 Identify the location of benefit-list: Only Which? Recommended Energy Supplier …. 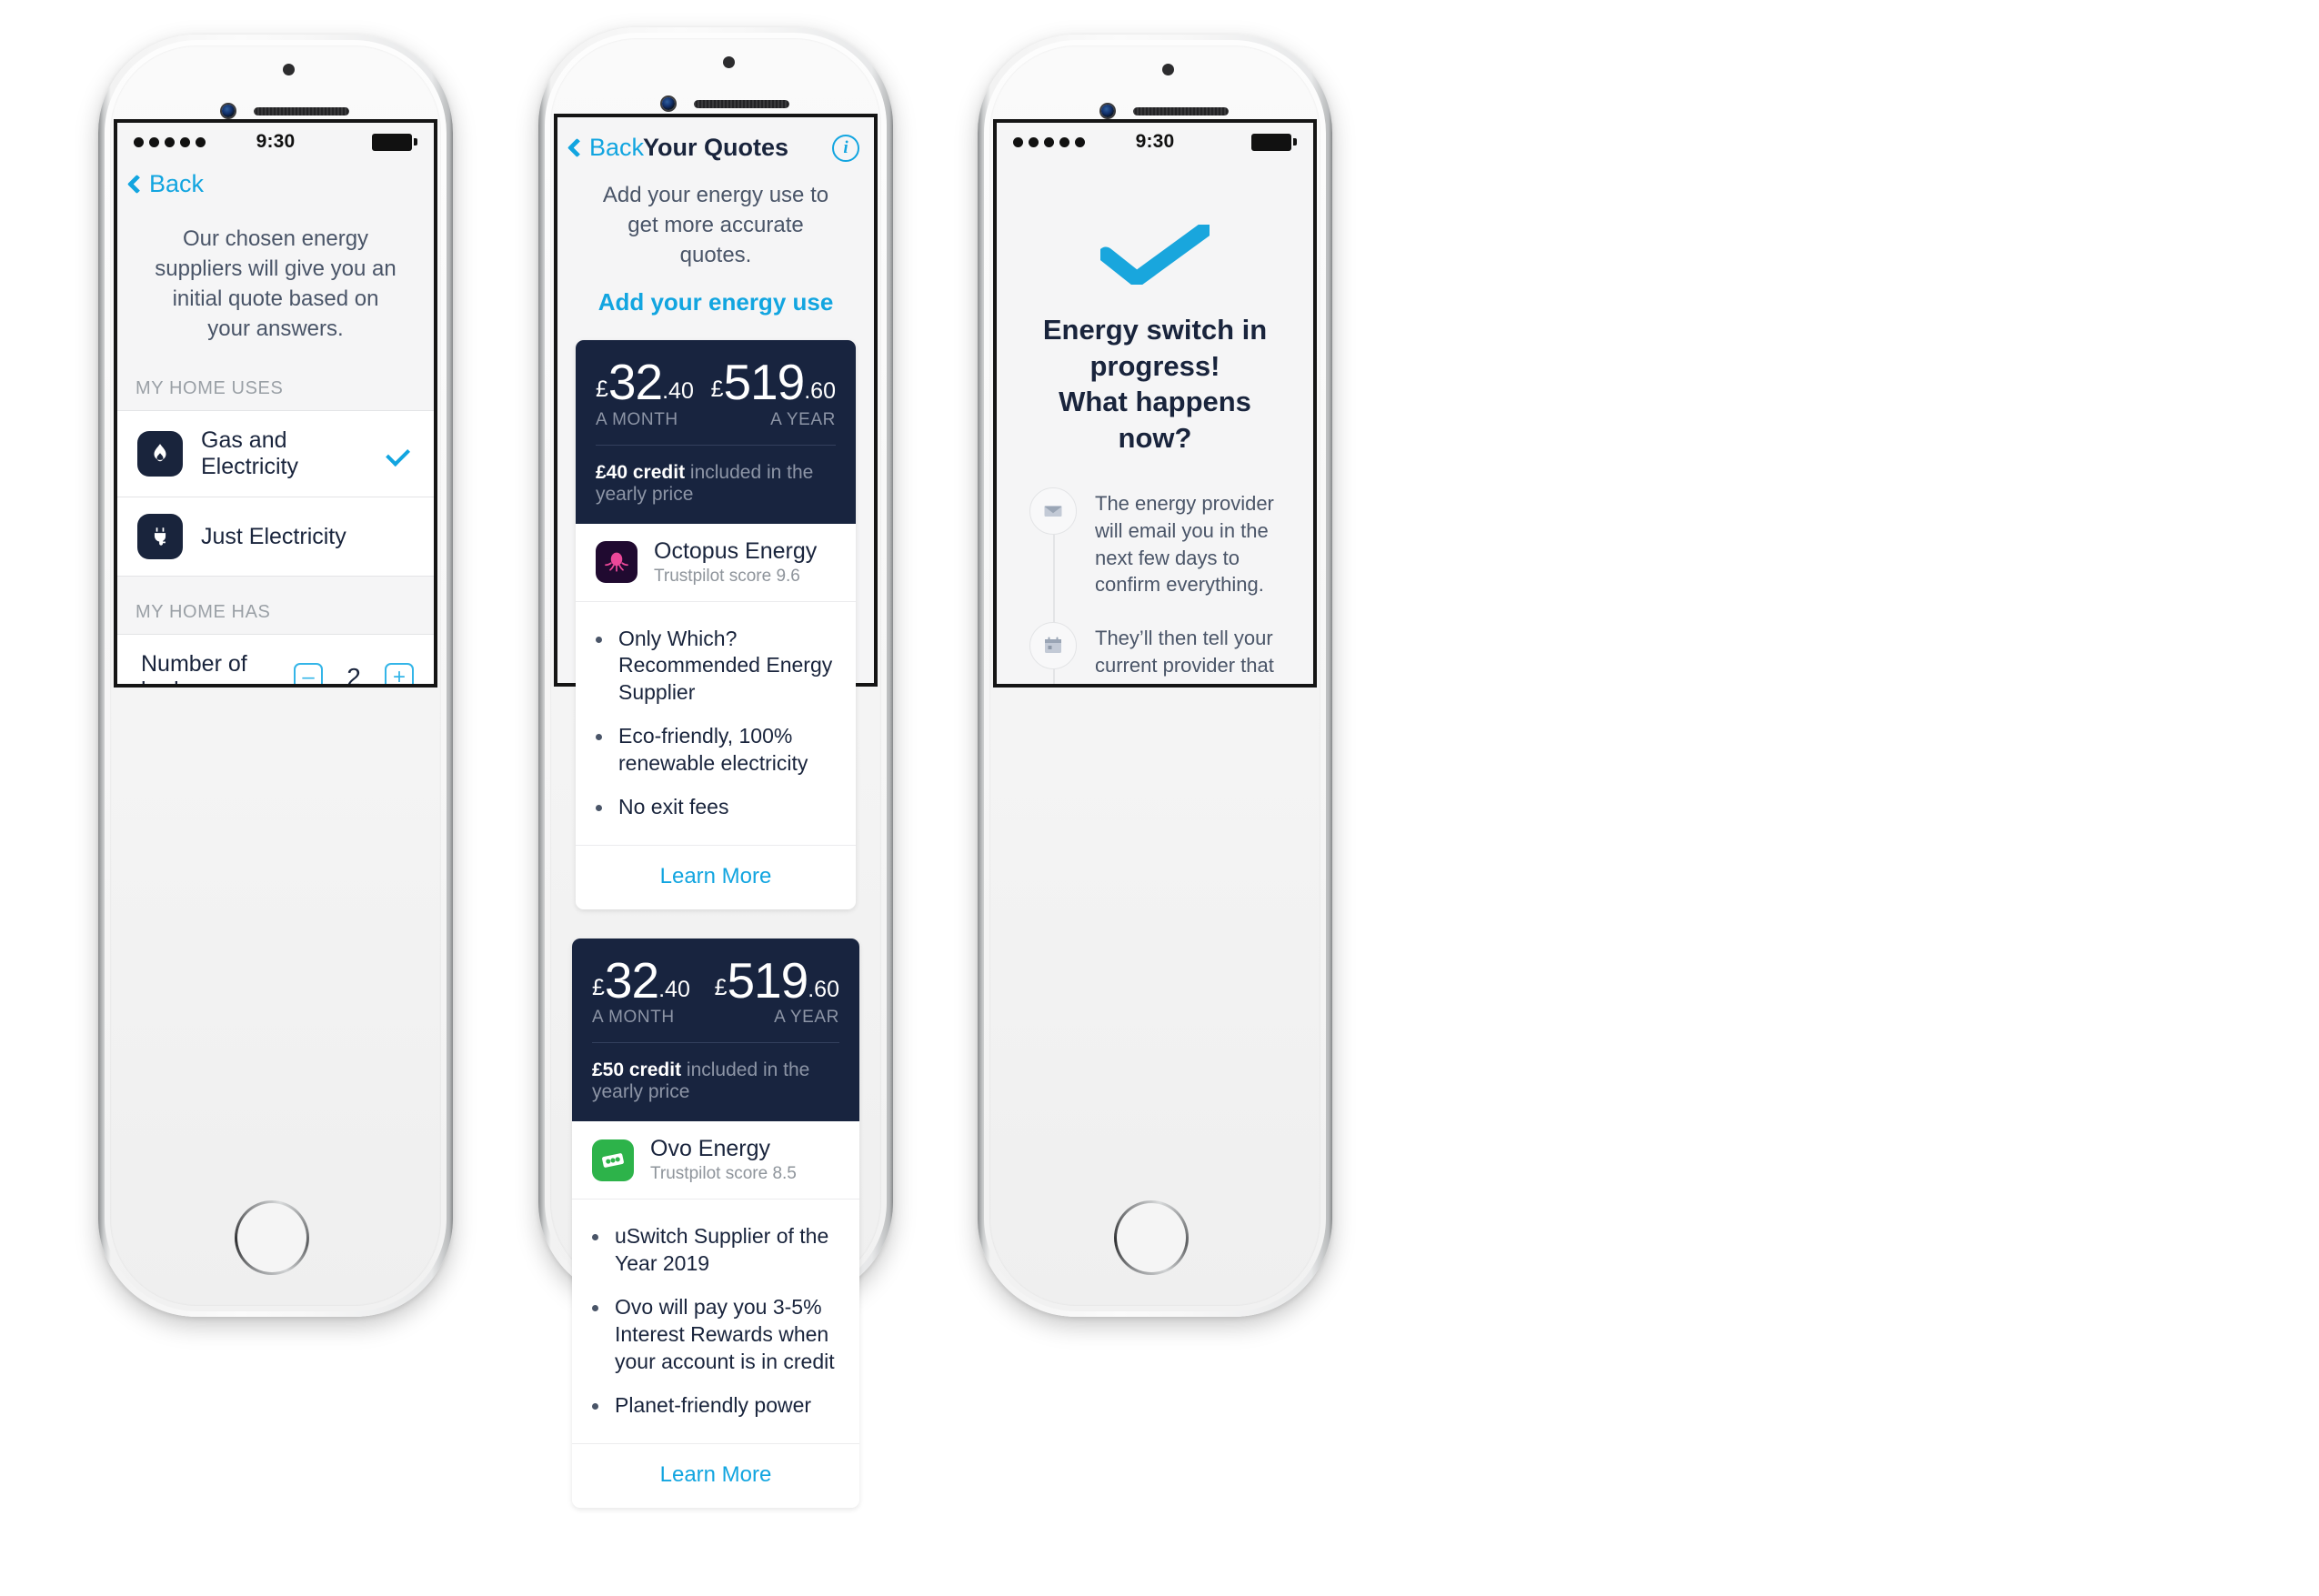
(716, 723).